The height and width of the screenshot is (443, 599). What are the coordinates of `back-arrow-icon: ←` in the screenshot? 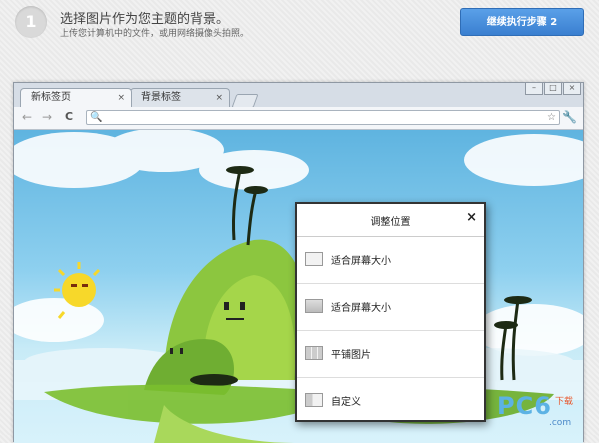 It's located at (27, 117).